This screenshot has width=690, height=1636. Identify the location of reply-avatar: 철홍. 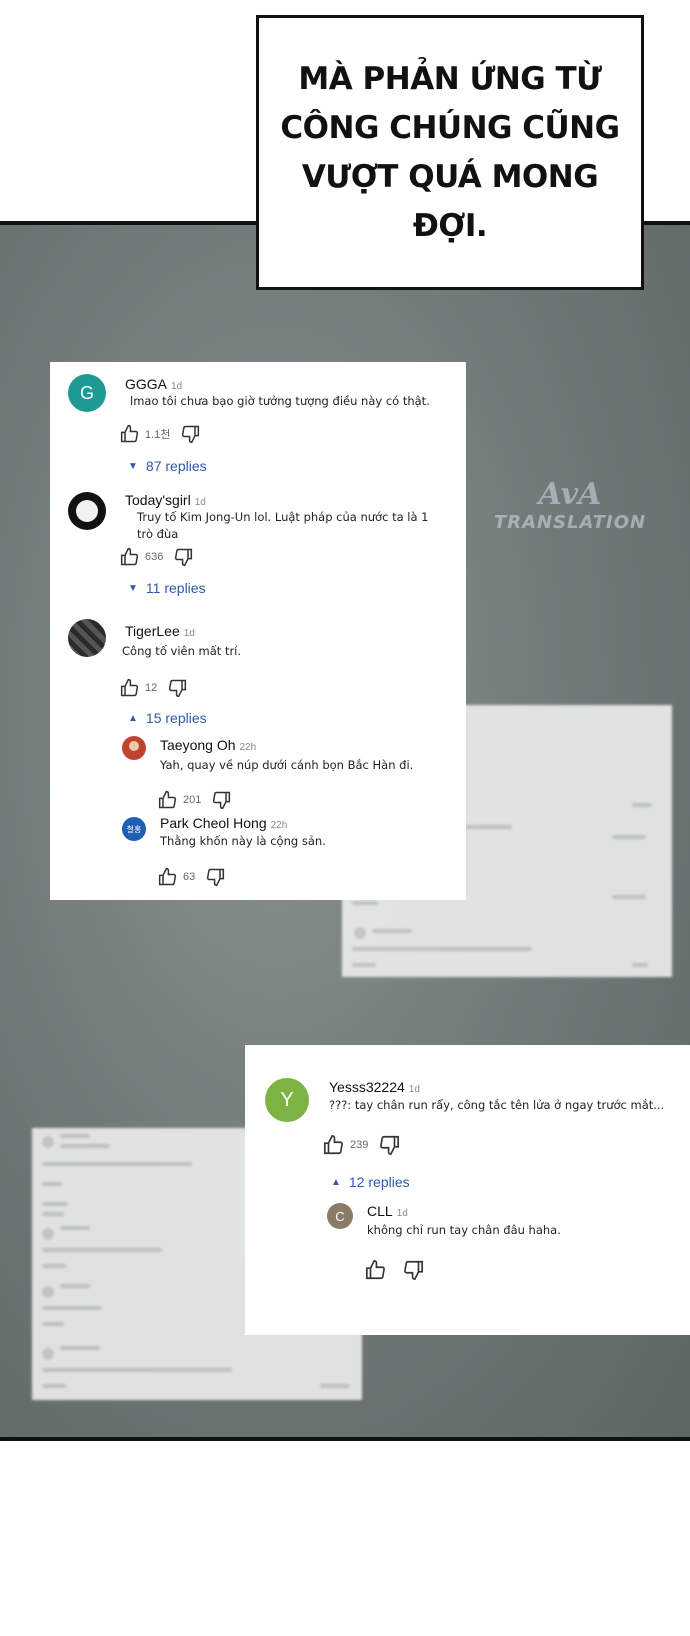
(134, 829).